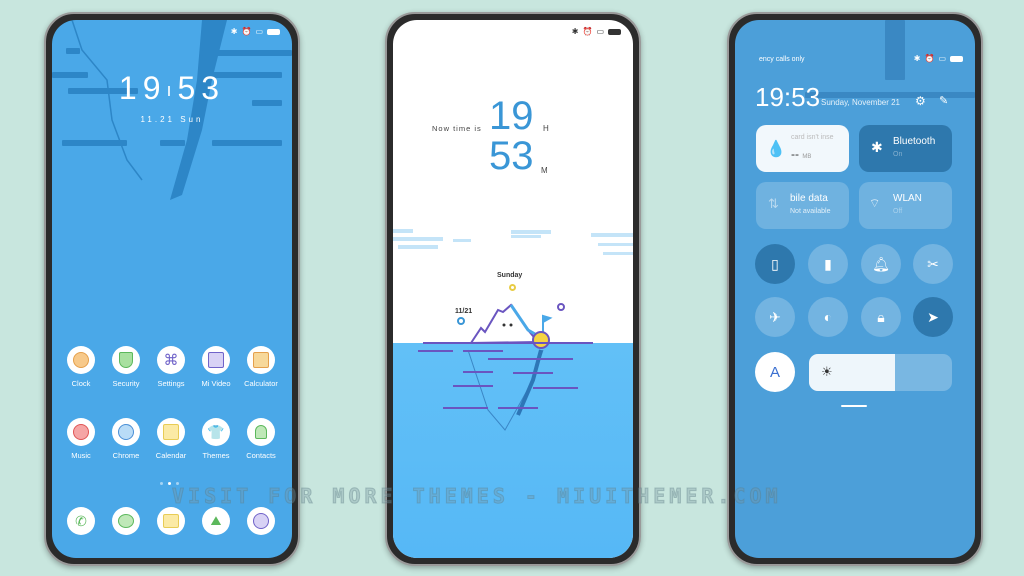 This screenshot has height=576, width=1024. Describe the element at coordinates (171, 367) in the screenshot. I see `app-settings: ⌘ Settings` at that location.